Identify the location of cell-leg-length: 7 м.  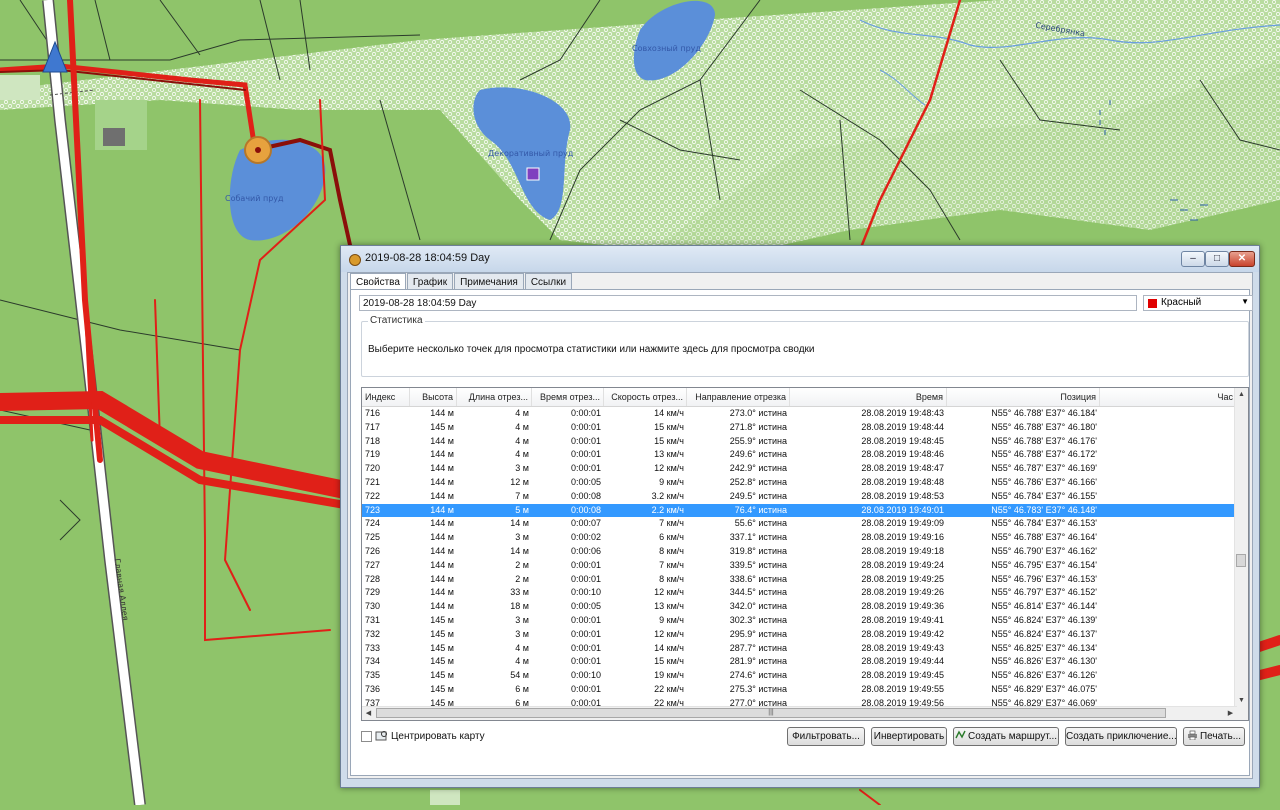
(522, 495).